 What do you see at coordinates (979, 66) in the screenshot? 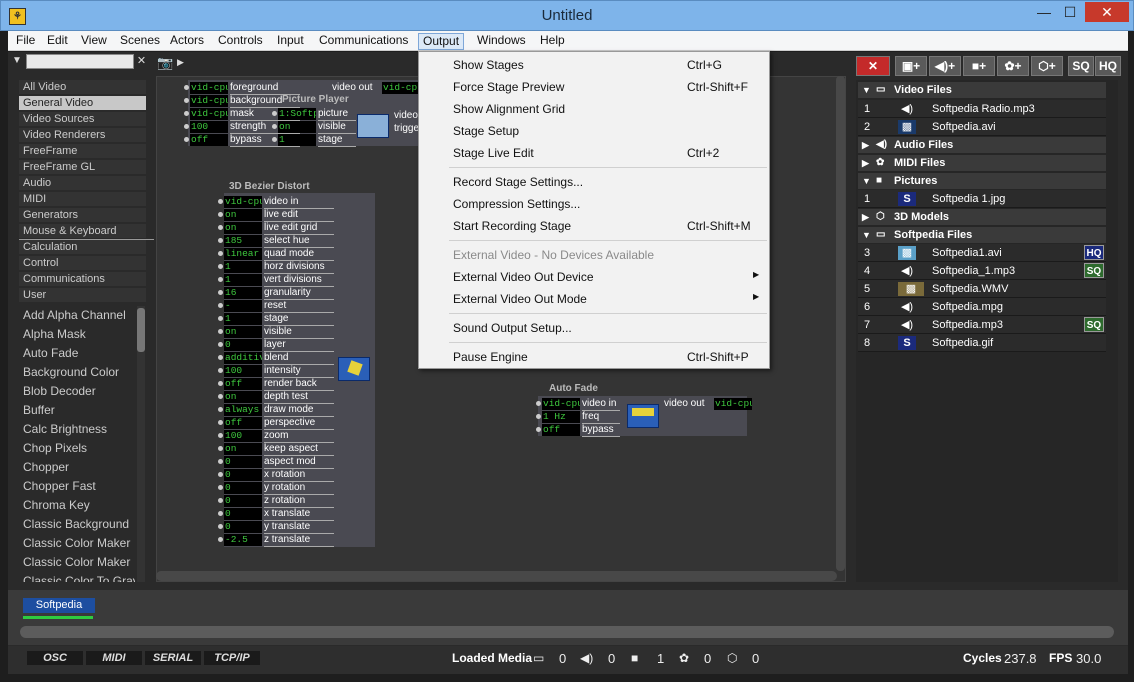
I see `add-picture-button: ■+` at bounding box center [979, 66].